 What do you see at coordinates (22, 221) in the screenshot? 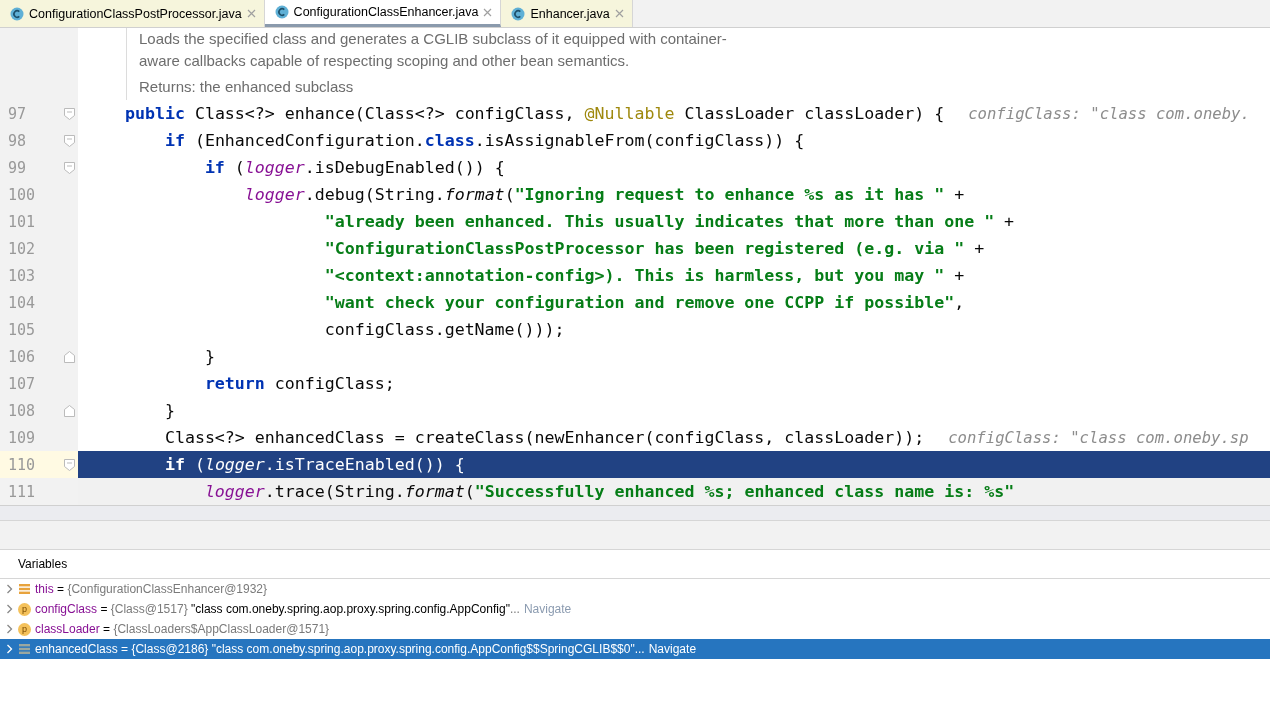
I see `line-number: 101` at bounding box center [22, 221].